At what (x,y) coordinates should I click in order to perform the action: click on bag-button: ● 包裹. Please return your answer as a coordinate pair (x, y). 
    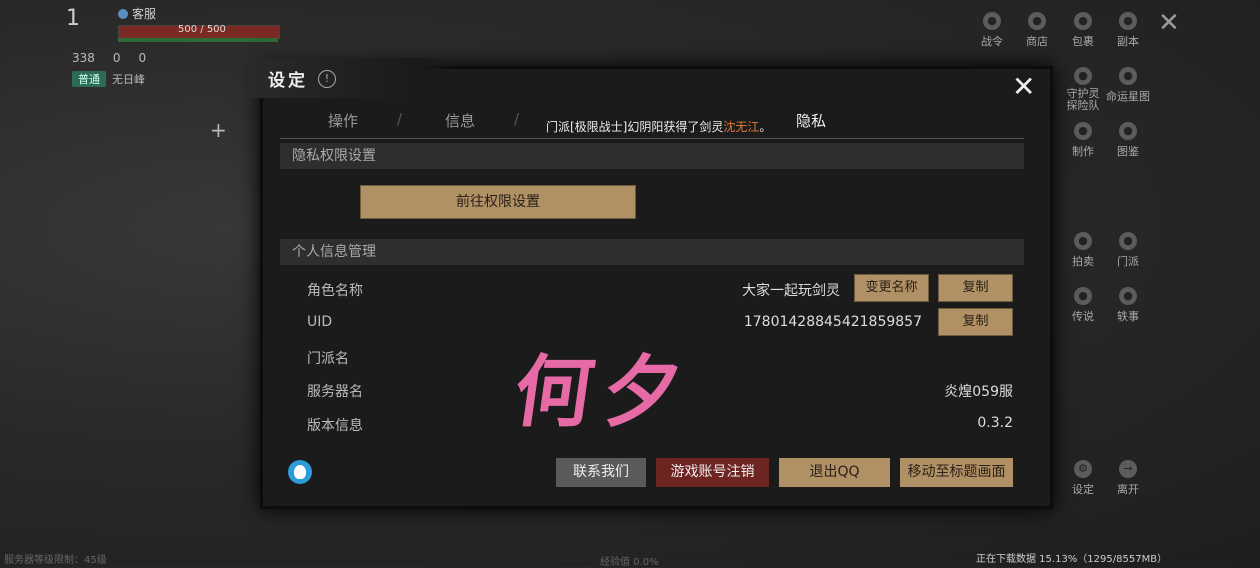
    Looking at the image, I should click on (1083, 30).